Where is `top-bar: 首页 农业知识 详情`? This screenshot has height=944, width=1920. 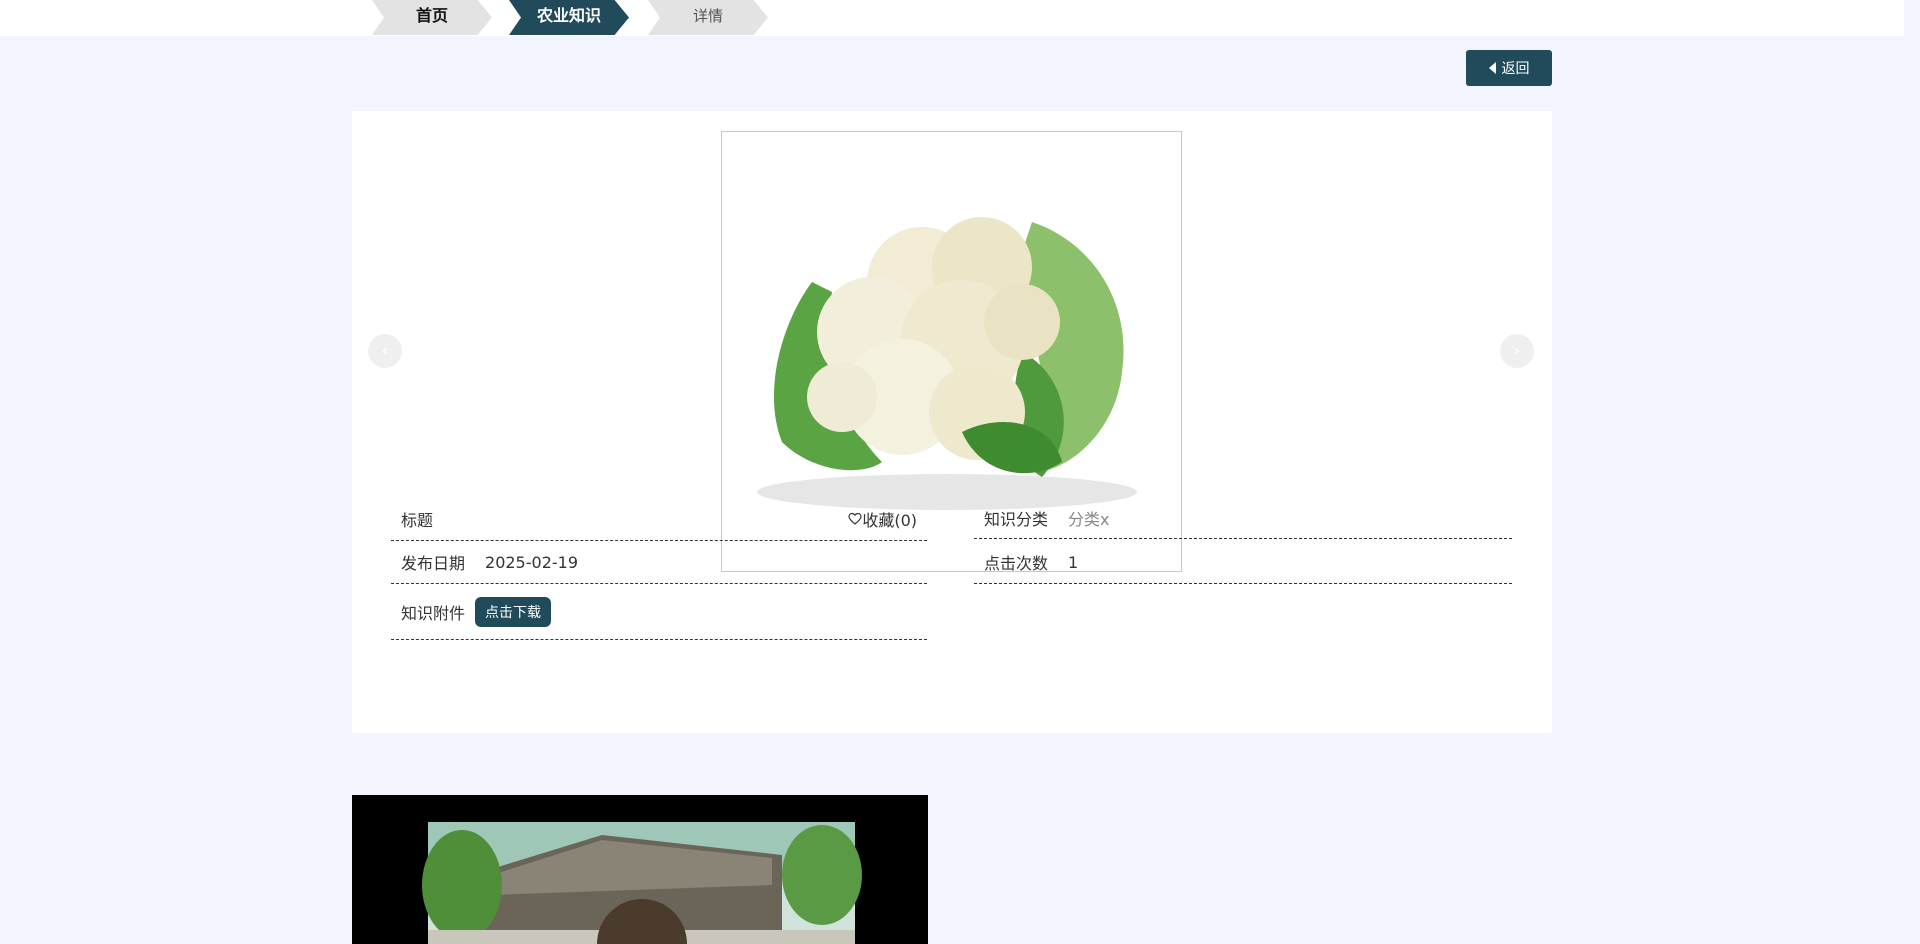 top-bar: 首页 农业知识 详情 is located at coordinates (952, 18).